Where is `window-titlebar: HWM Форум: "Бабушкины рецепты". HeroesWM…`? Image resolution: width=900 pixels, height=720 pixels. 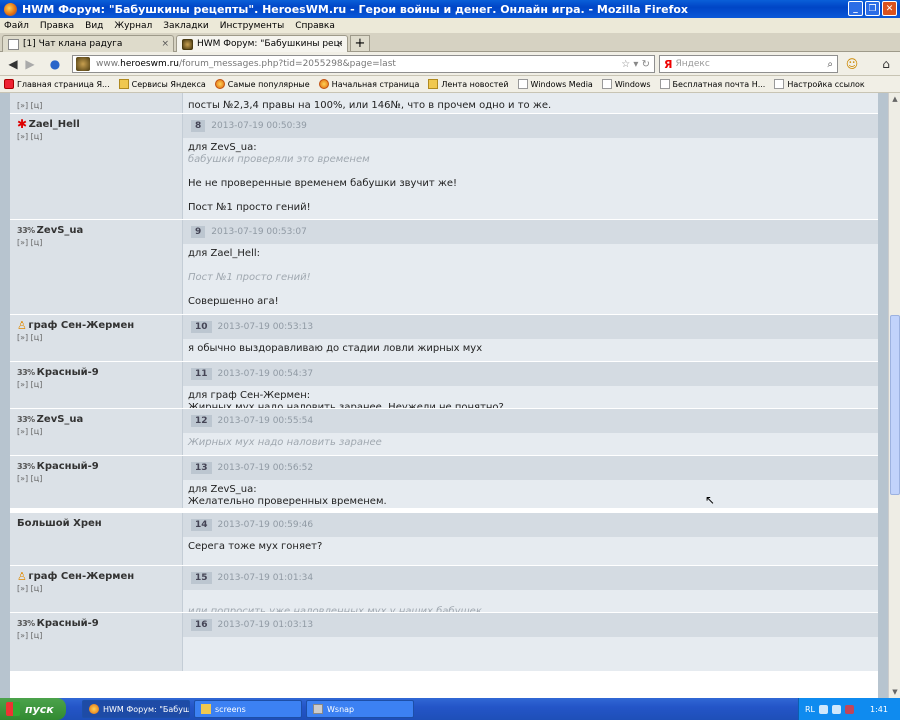 window-titlebar: HWM Форум: "Бабушкины рецепты". HeroesWM… is located at coordinates (450, 9).